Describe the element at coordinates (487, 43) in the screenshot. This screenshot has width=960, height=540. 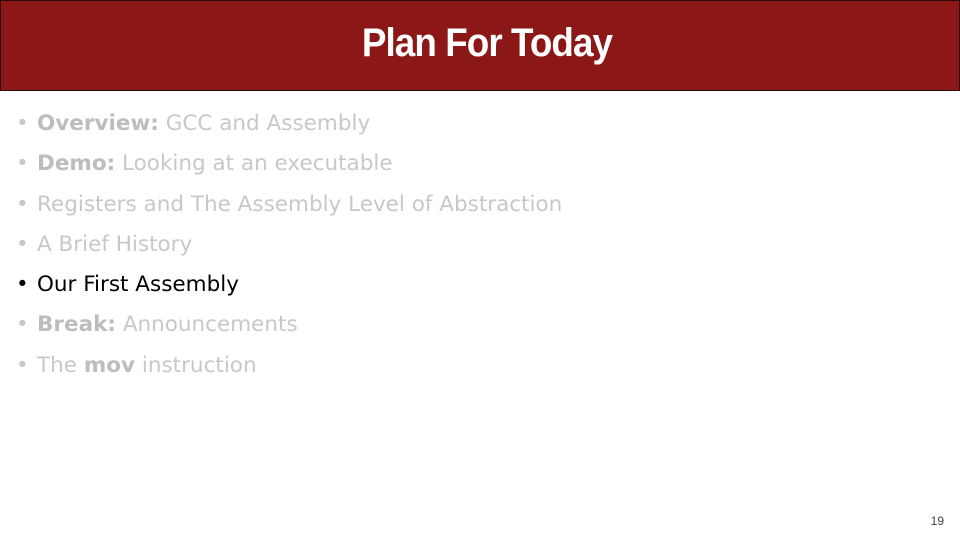
I see `slide-title: Plan For Today` at that location.